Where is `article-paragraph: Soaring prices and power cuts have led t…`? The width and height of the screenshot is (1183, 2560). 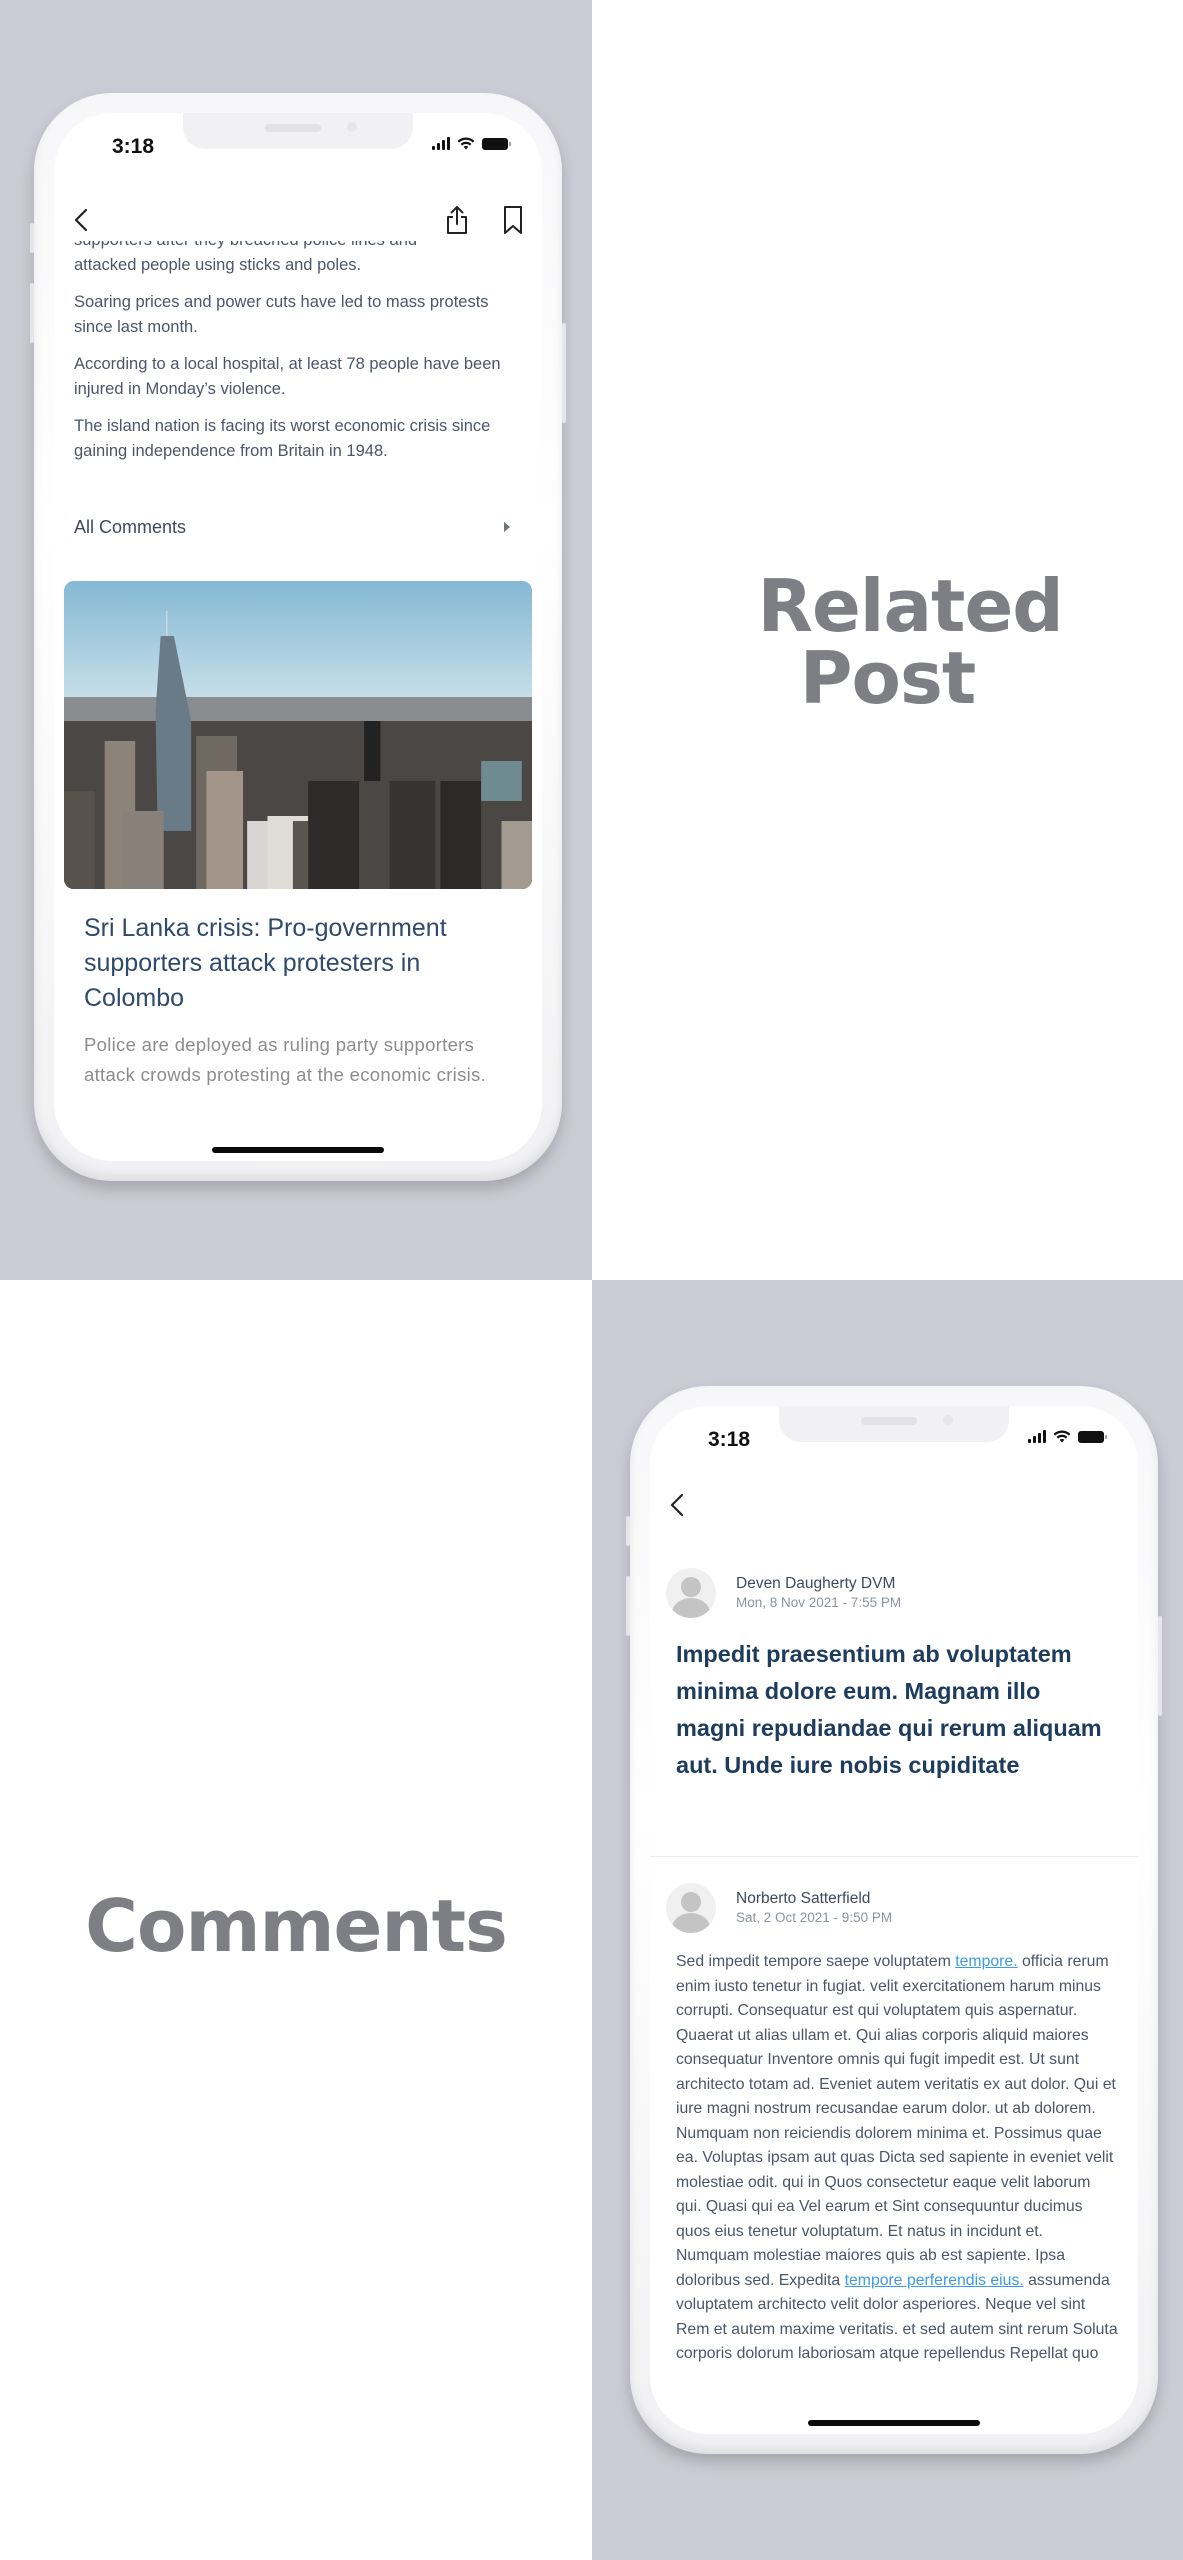
article-paragraph: Soaring prices and power cuts have led t… is located at coordinates (281, 314).